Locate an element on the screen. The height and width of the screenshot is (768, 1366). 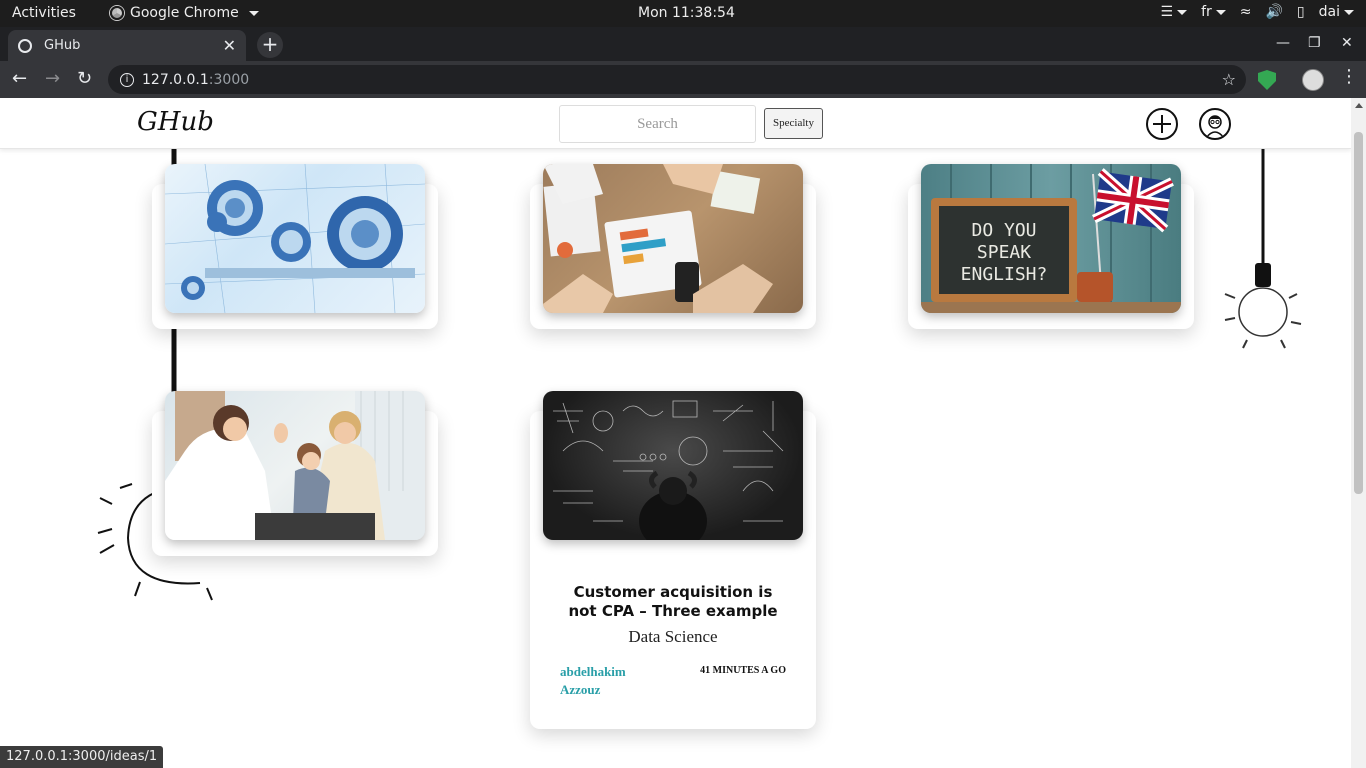
profile-avatar-icon is located at coordinates (1313, 80).